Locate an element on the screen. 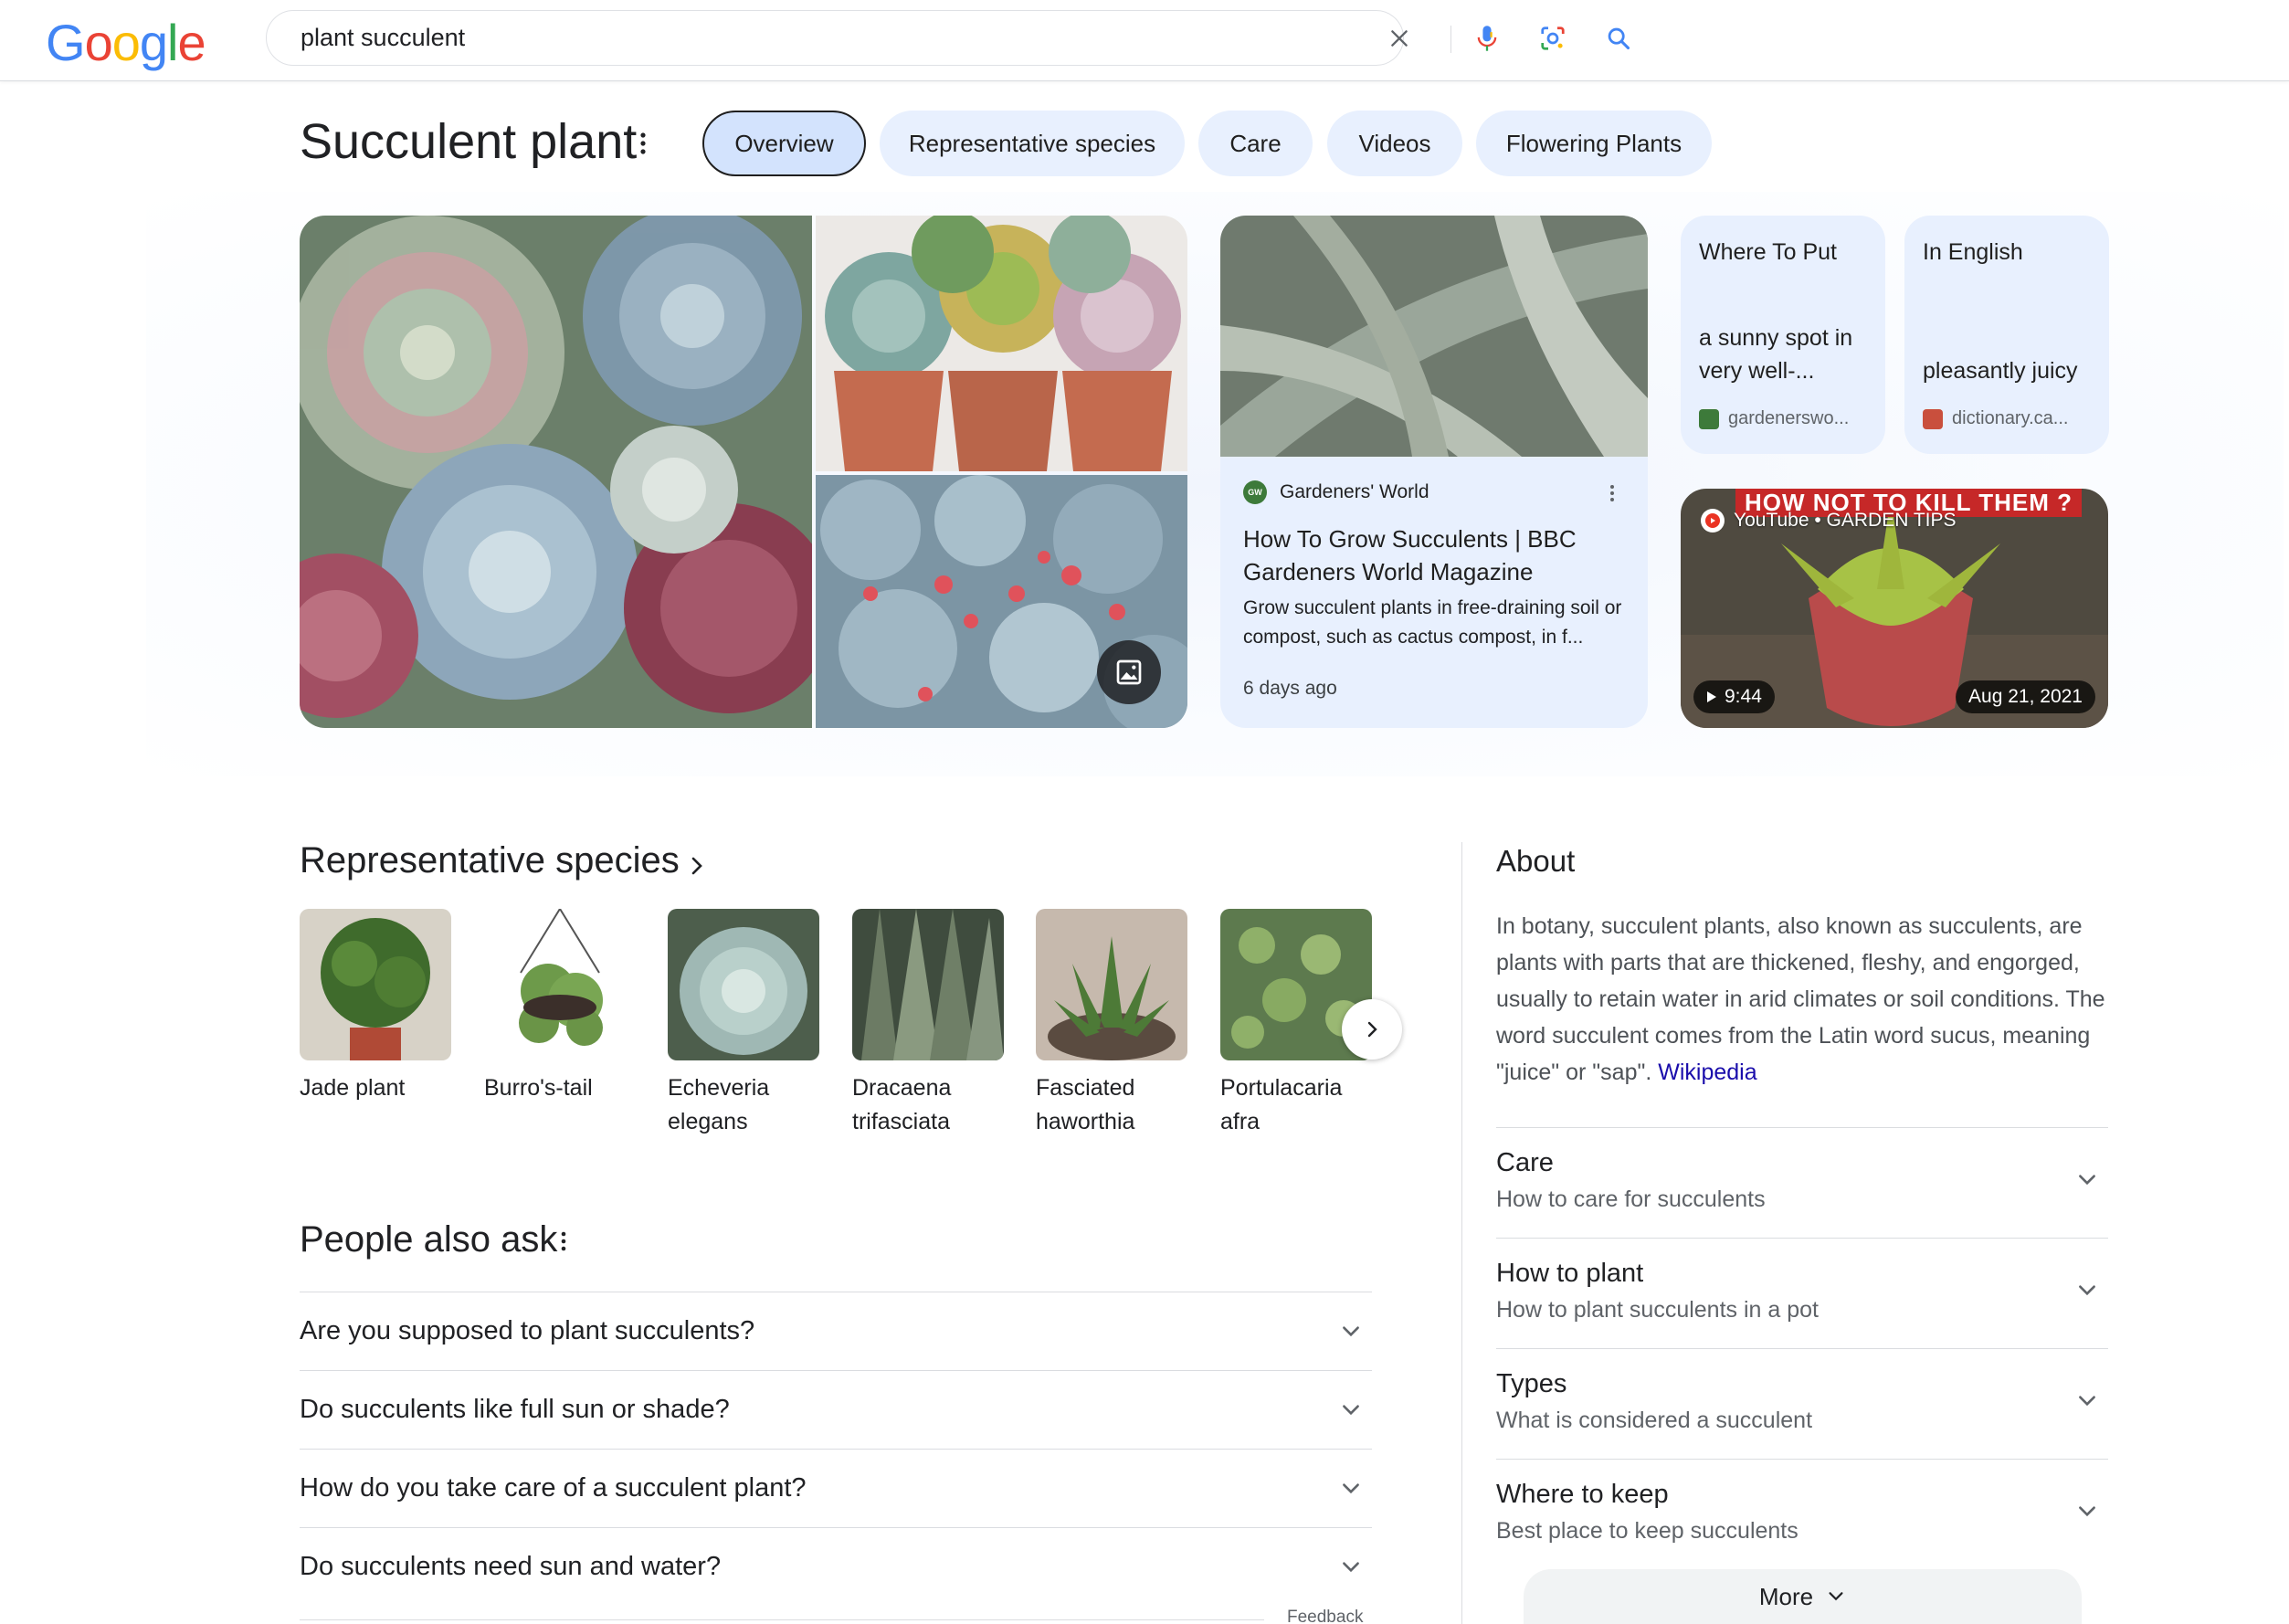 The width and height of the screenshot is (2289, 1624). card-heading: In English is located at coordinates (1973, 252).